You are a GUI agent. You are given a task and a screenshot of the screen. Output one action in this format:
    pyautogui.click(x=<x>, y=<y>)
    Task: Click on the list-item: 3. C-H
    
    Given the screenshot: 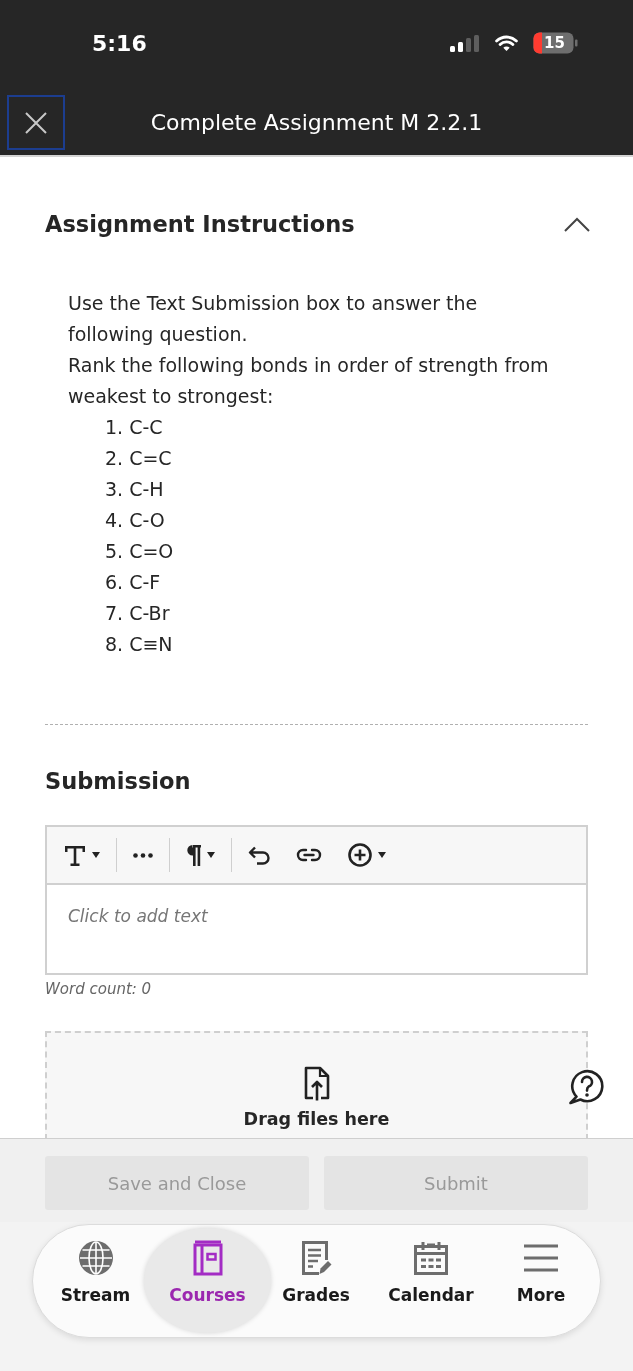 What is the action you would take?
    pyautogui.click(x=135, y=489)
    